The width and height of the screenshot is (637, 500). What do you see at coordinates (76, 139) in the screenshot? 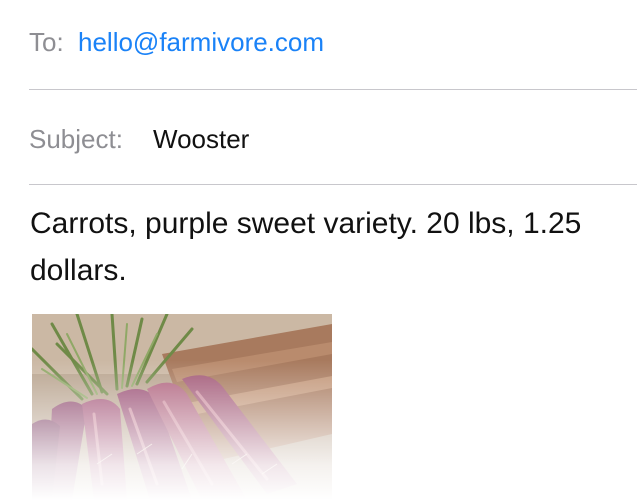
I see `subject-label: Subject:` at bounding box center [76, 139].